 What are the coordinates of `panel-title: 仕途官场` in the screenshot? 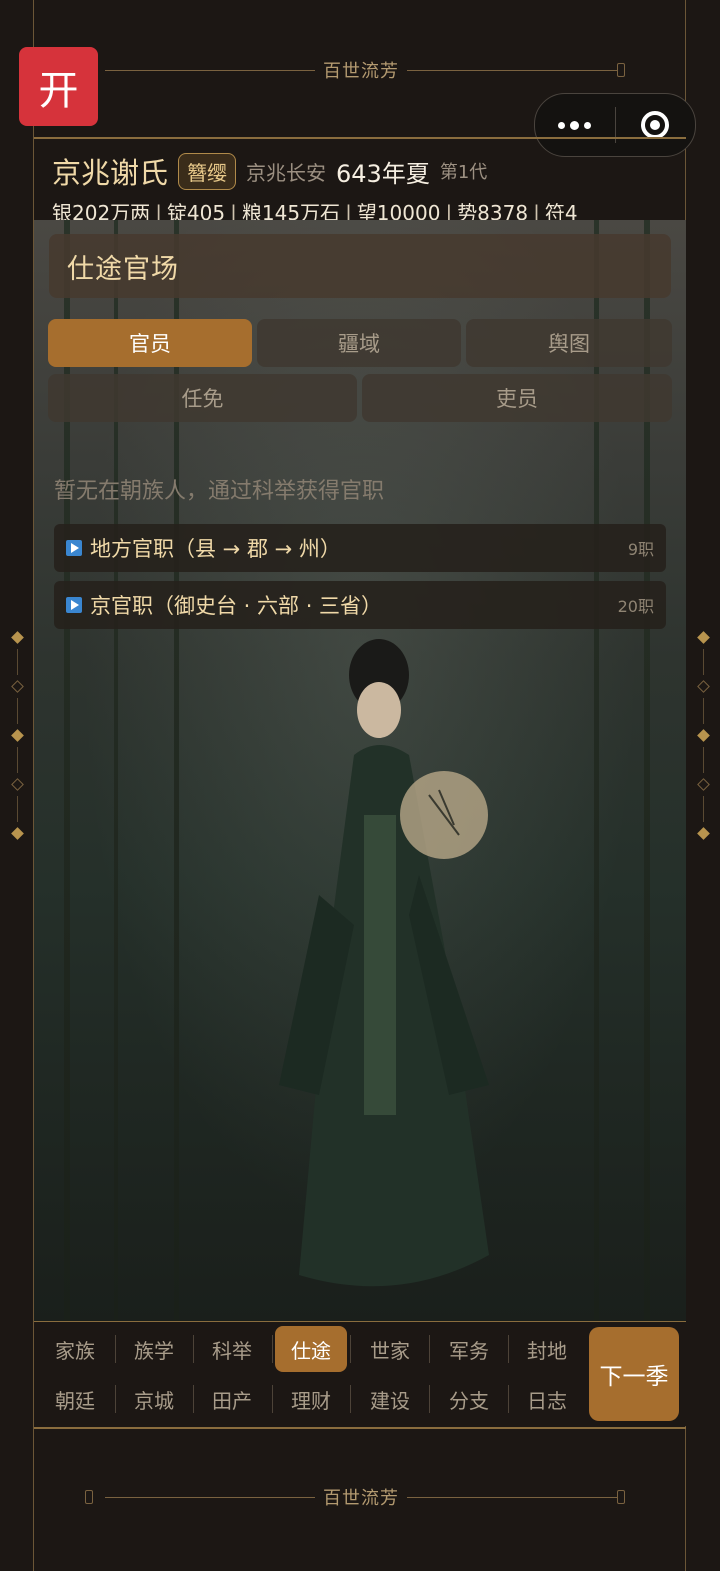 It's located at (360, 266).